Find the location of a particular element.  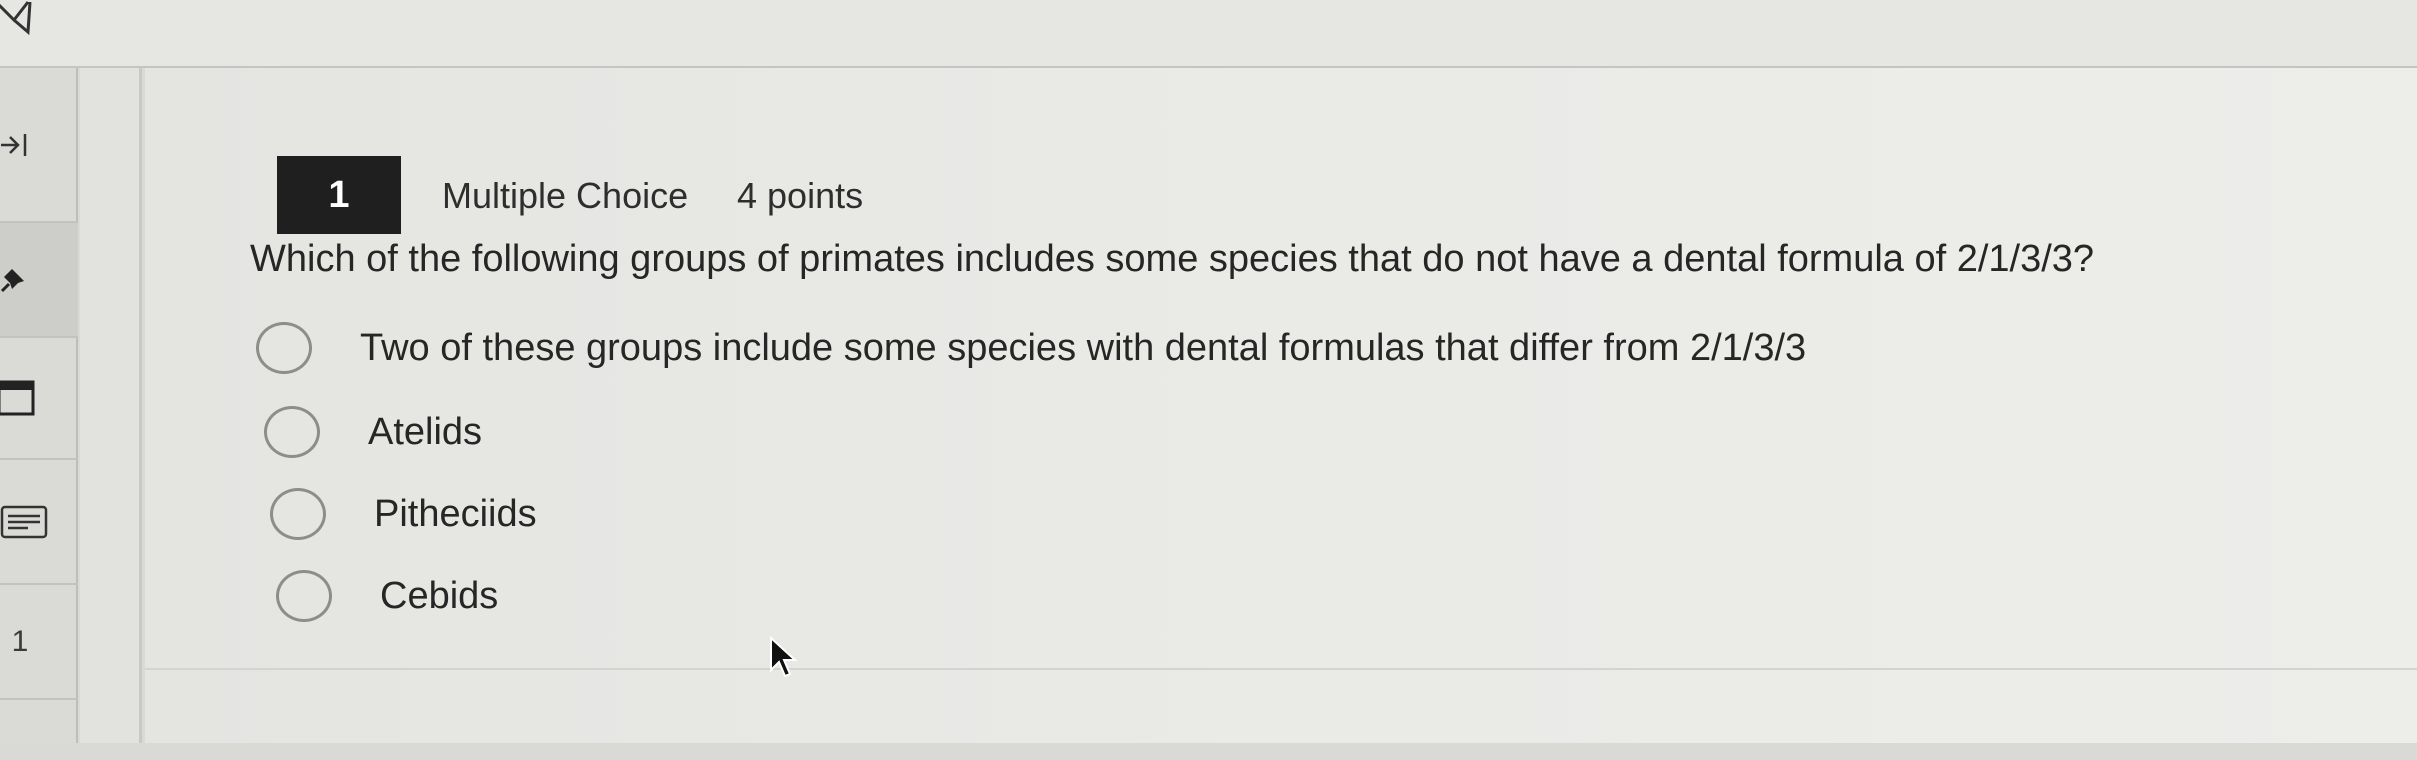

tools-icon is located at coordinates (17, 18).